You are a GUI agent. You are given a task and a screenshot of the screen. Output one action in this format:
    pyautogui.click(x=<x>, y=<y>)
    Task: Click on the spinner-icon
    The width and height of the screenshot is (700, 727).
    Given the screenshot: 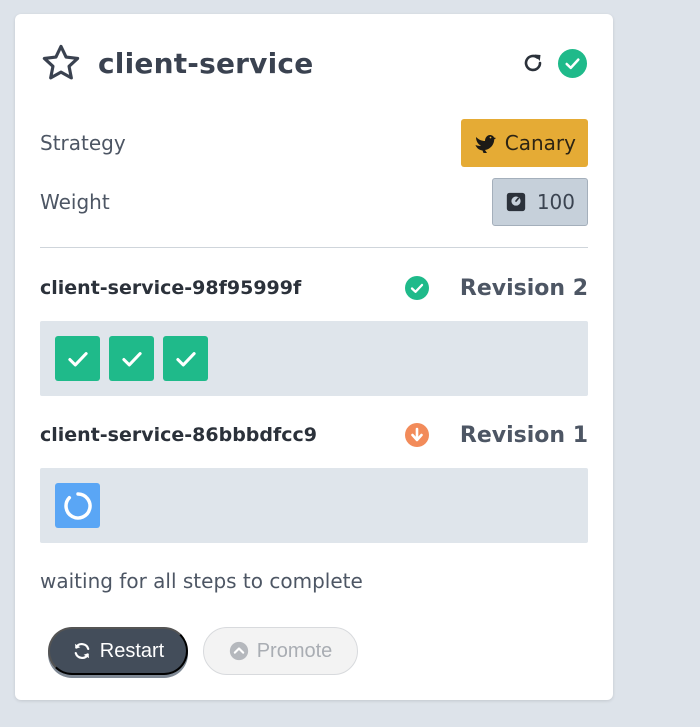 What is the action you would take?
    pyautogui.click(x=77, y=505)
    